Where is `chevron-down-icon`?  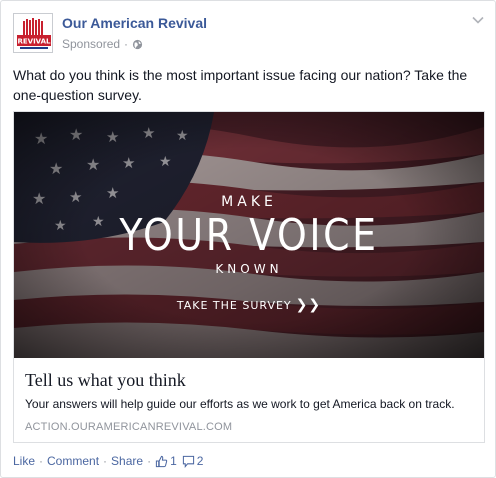
chevron-down-icon is located at coordinates (478, 20).